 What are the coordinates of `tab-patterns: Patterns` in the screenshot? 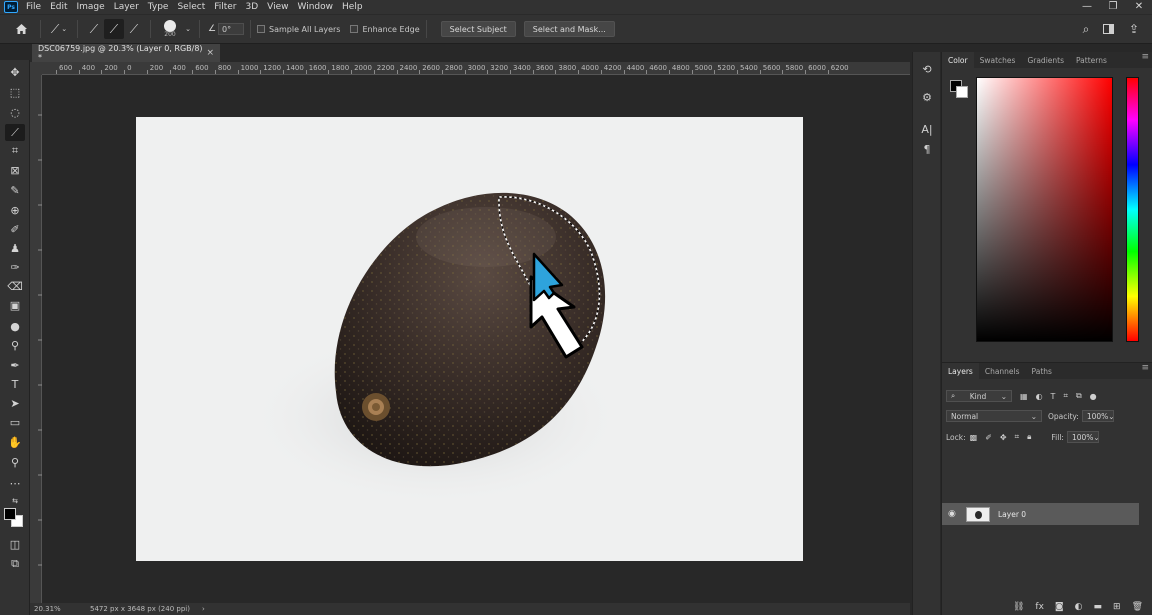 It's located at (1091, 60).